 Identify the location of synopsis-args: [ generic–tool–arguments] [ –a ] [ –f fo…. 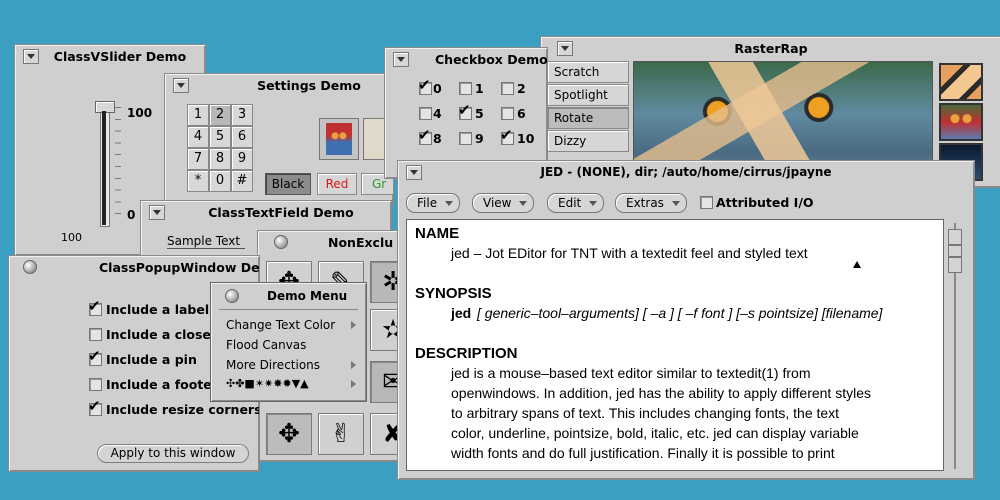
(680, 313).